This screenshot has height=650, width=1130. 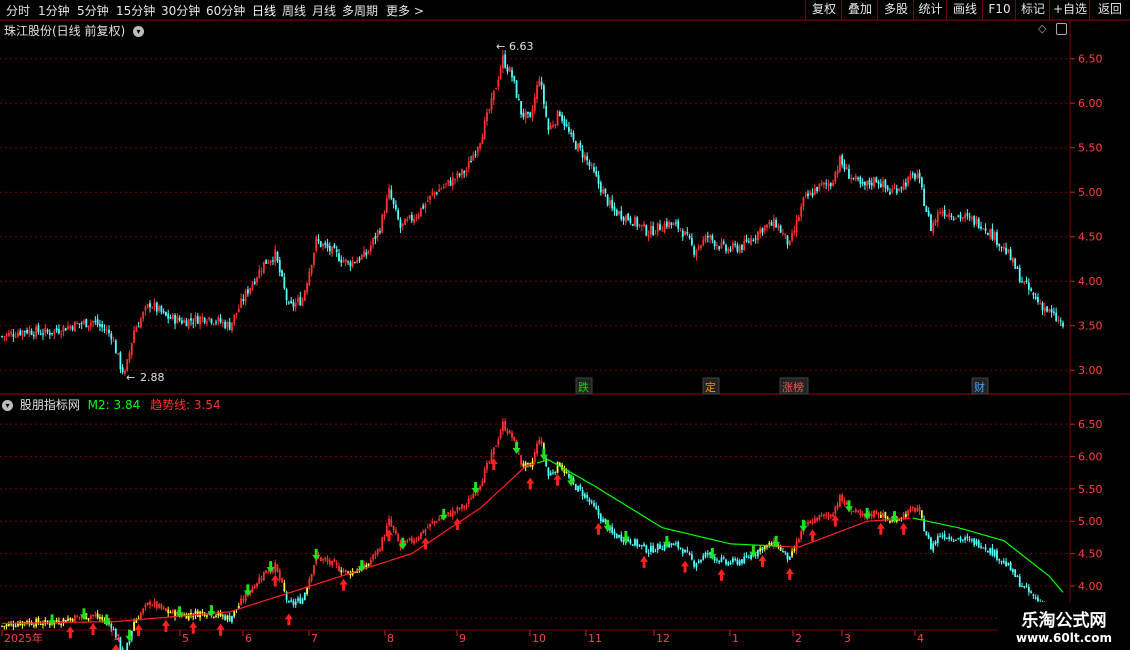 What do you see at coordinates (930, 10) in the screenshot?
I see `stats-button: 统计` at bounding box center [930, 10].